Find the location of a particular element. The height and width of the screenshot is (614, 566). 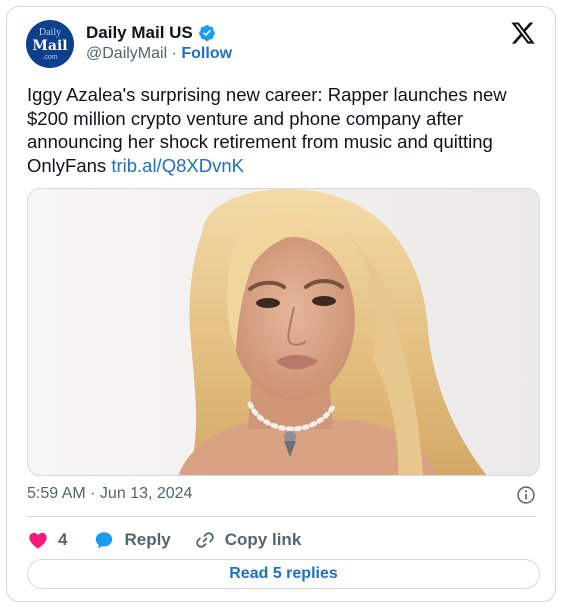

verified-badge-icon is located at coordinates (206, 33).